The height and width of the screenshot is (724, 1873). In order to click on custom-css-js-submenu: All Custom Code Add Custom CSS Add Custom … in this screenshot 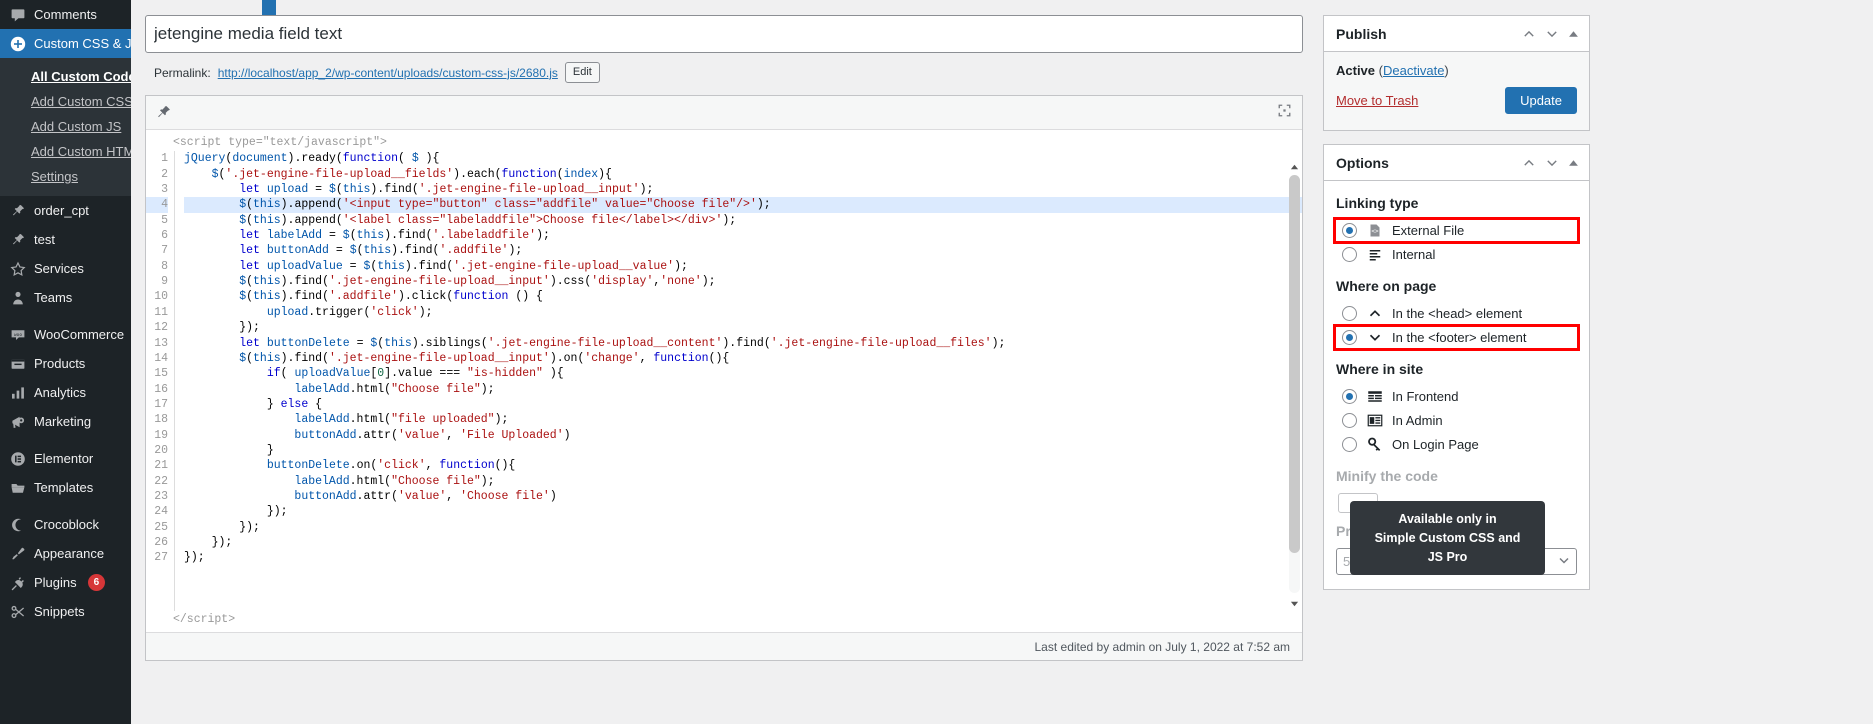, I will do `click(65, 127)`.